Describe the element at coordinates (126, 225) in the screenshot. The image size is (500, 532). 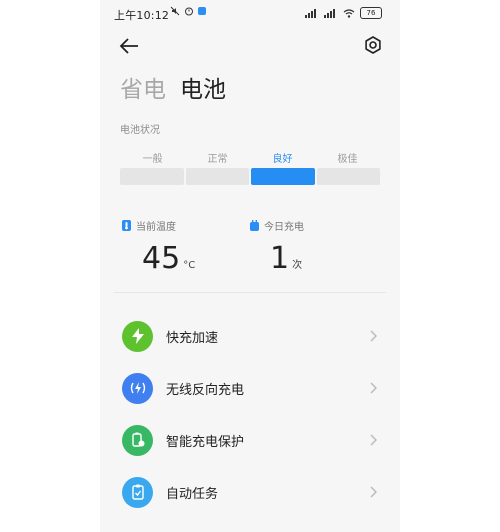
I see `thermometer-icon` at that location.